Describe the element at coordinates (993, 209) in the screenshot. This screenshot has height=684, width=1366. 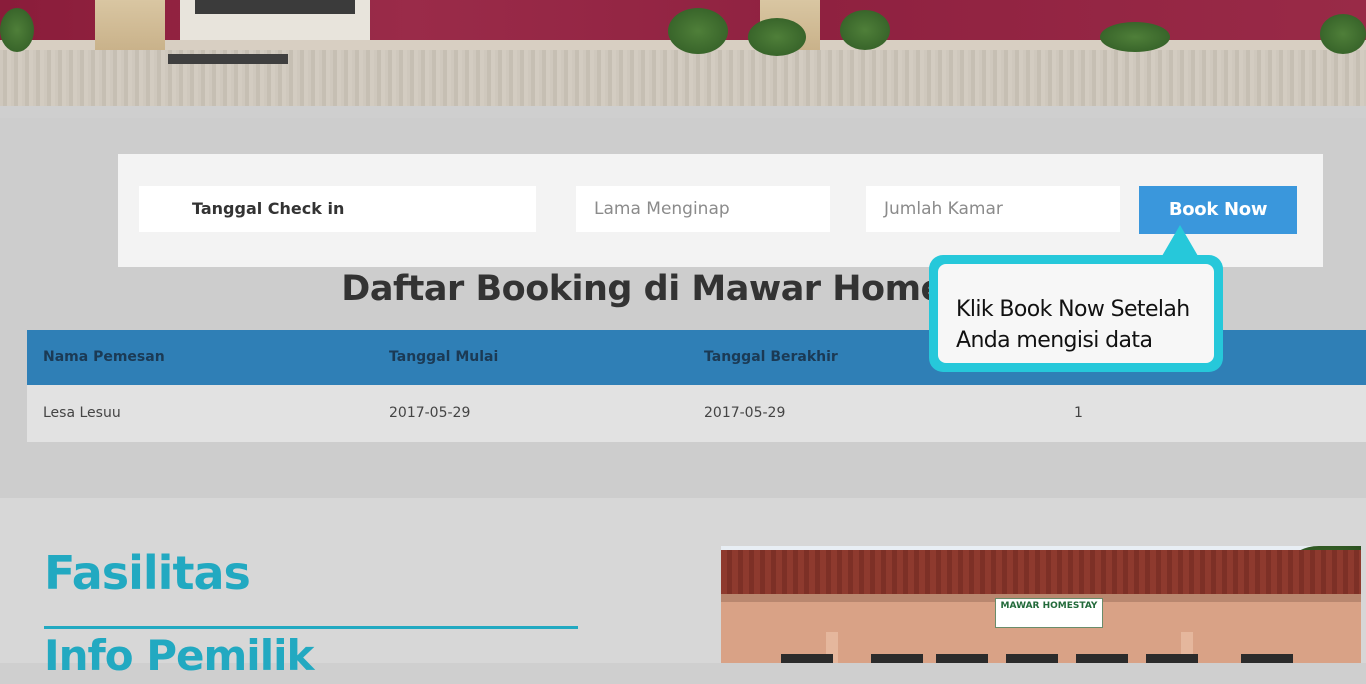
I see `room-count-input: Jumlah Kamar` at that location.